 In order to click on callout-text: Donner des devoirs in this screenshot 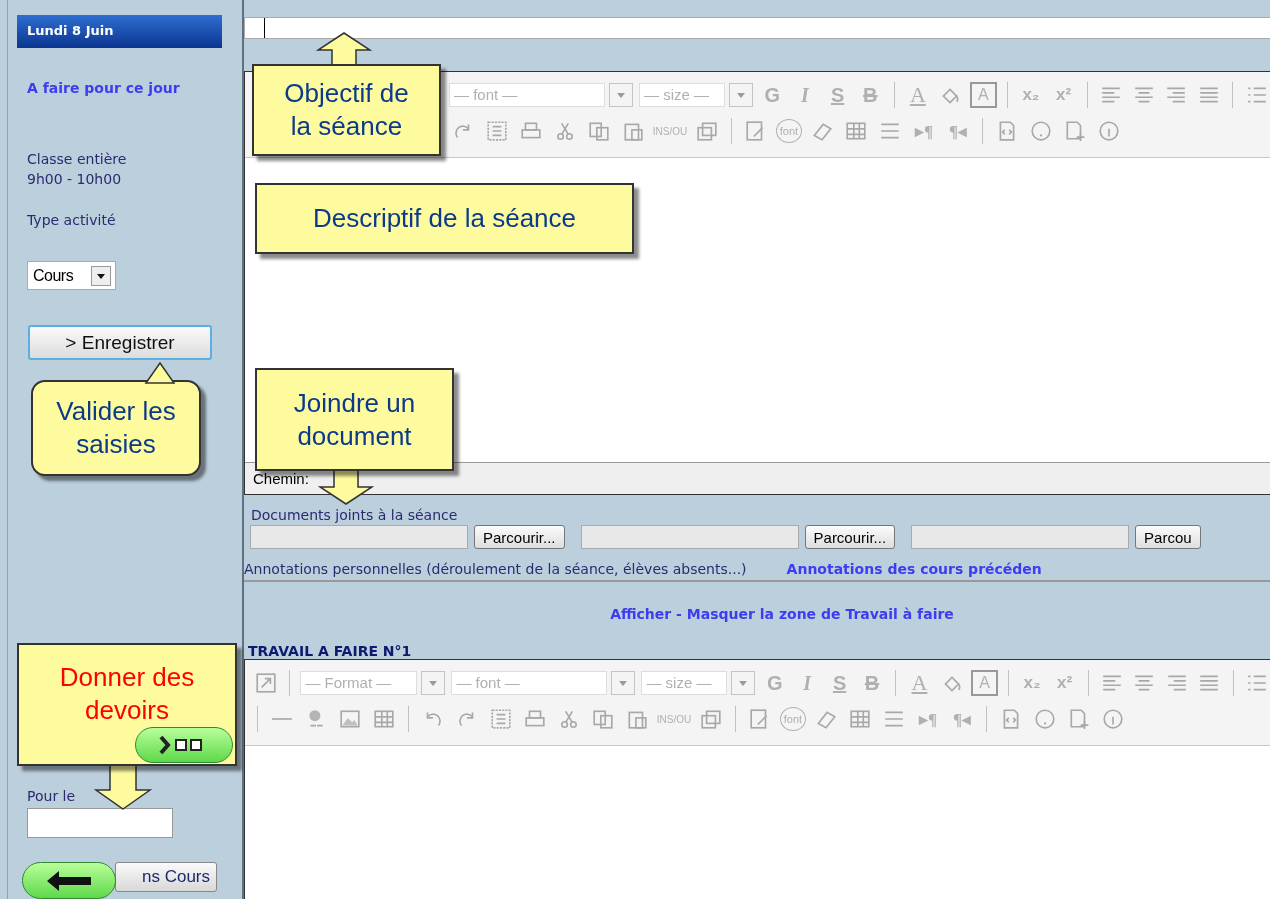, I will do `click(127, 694)`.